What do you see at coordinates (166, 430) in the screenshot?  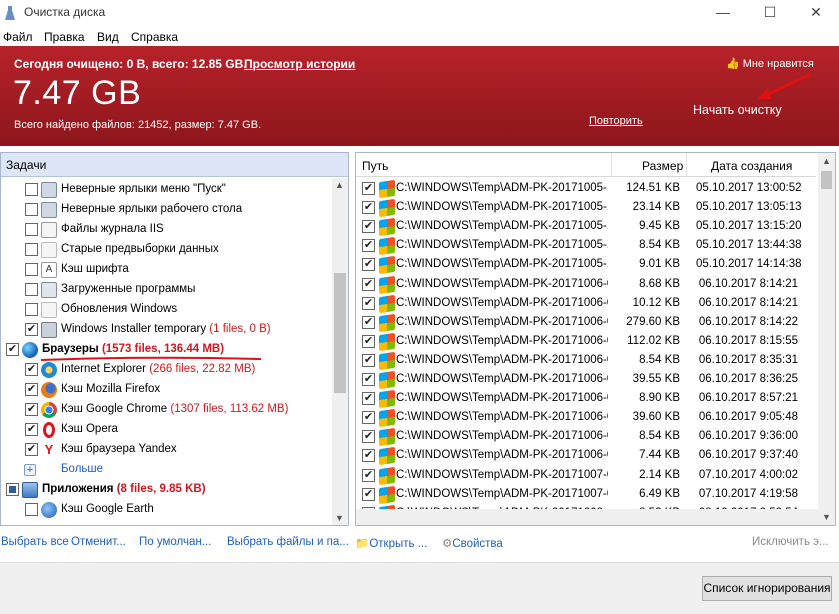 I see `task-row: ✔ Кэш Opera` at bounding box center [166, 430].